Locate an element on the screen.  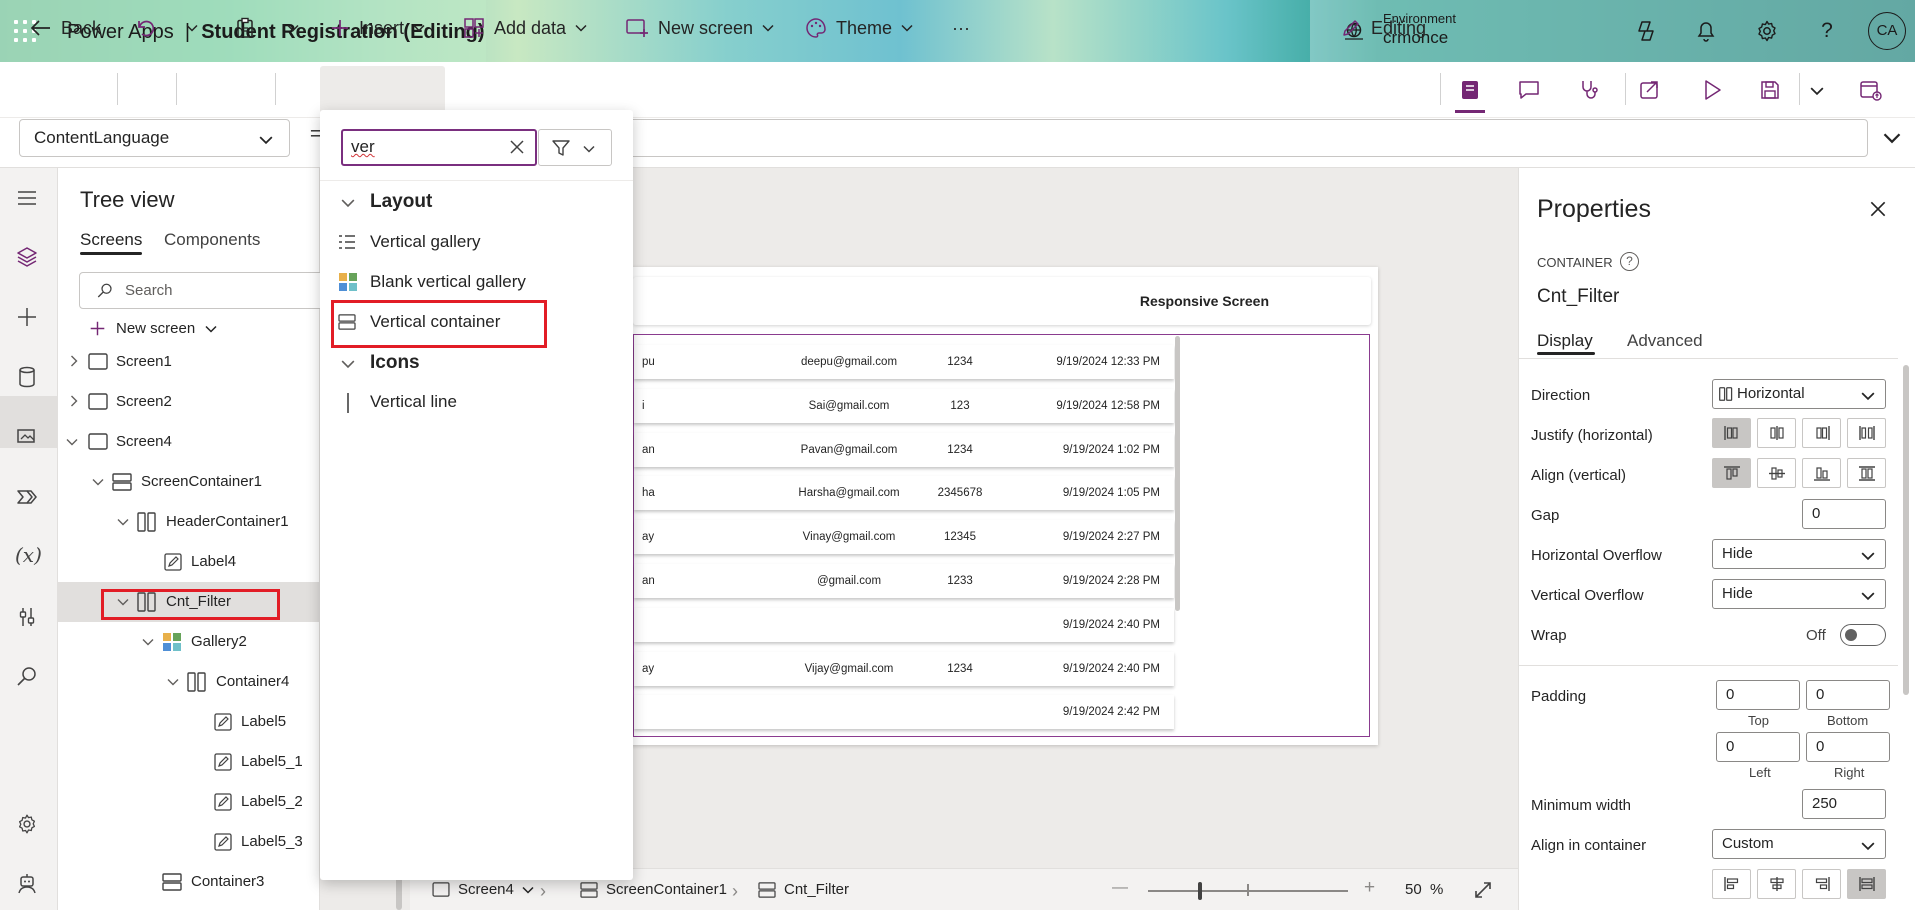
media-icon is located at coordinates (28, 438).